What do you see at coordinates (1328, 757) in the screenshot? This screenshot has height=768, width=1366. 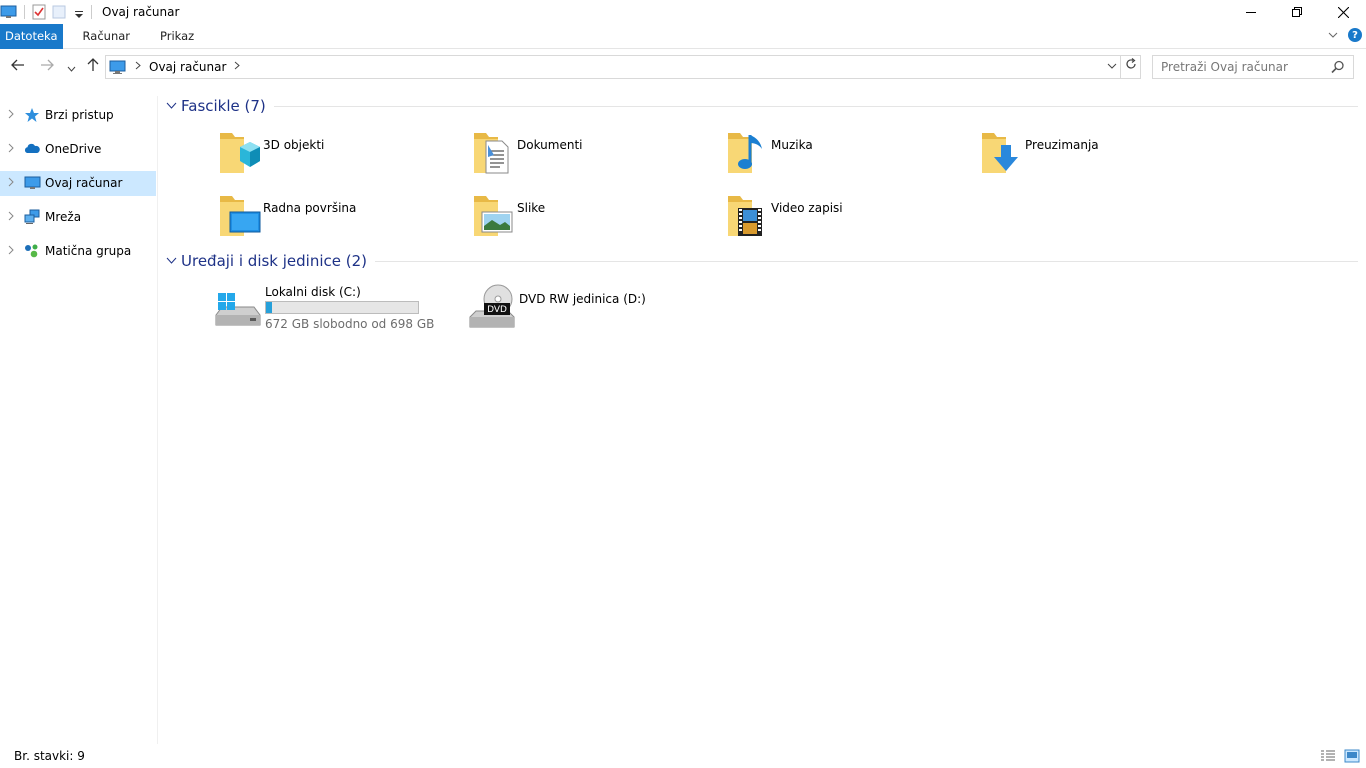 I see `details-view-icon` at bounding box center [1328, 757].